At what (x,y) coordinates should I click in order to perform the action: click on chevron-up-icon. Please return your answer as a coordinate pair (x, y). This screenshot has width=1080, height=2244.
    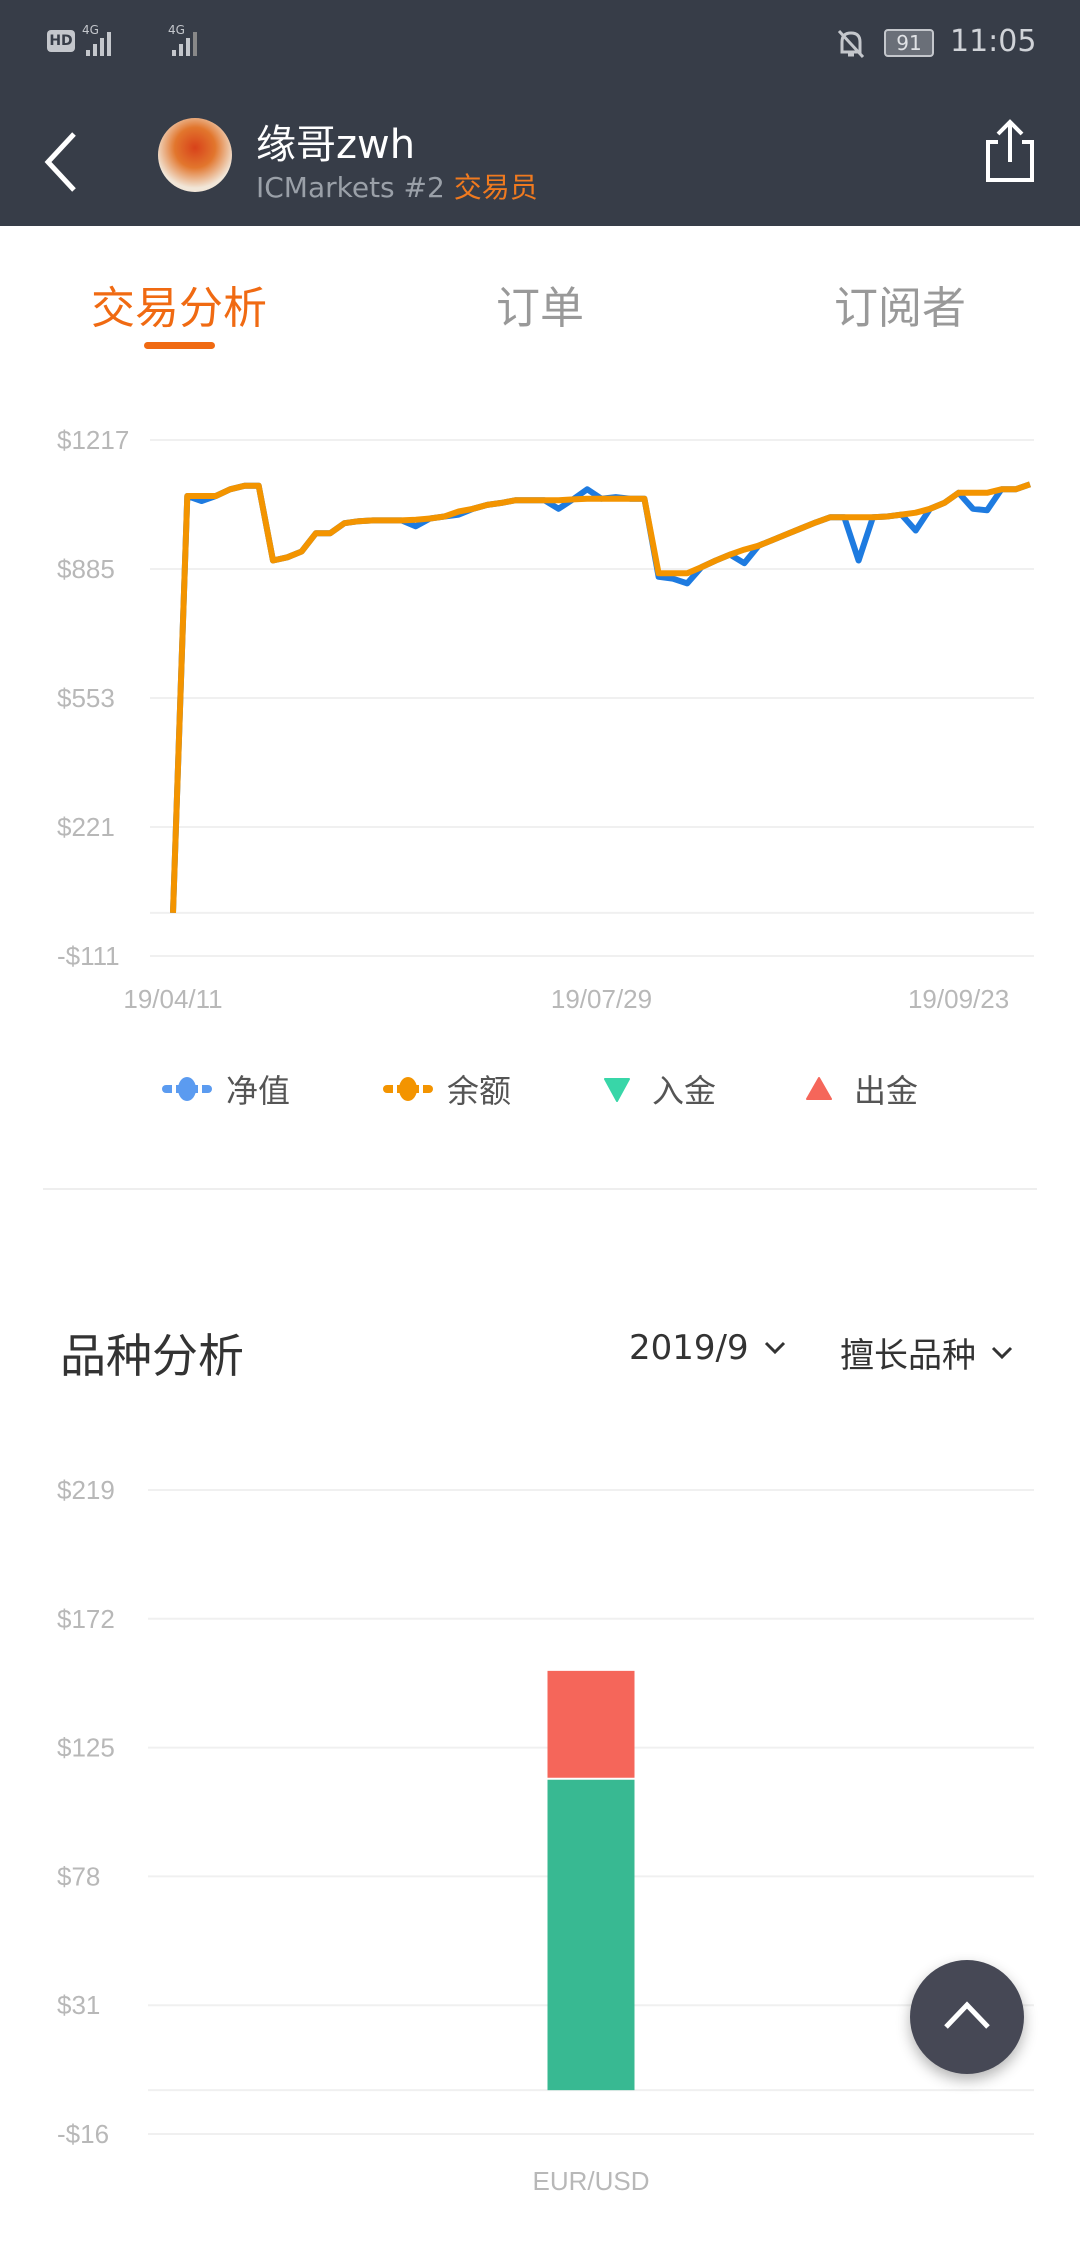
    Looking at the image, I should click on (967, 2015).